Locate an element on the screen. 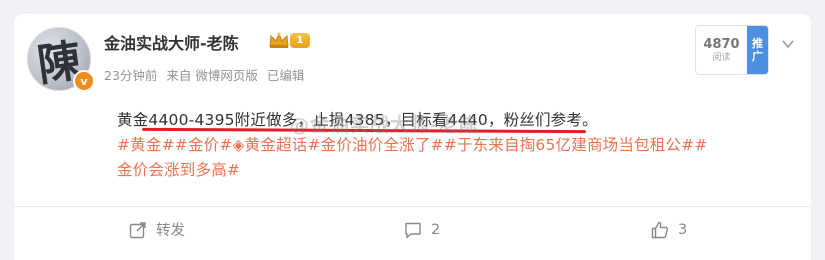  comment-count: 2 is located at coordinates (436, 229).